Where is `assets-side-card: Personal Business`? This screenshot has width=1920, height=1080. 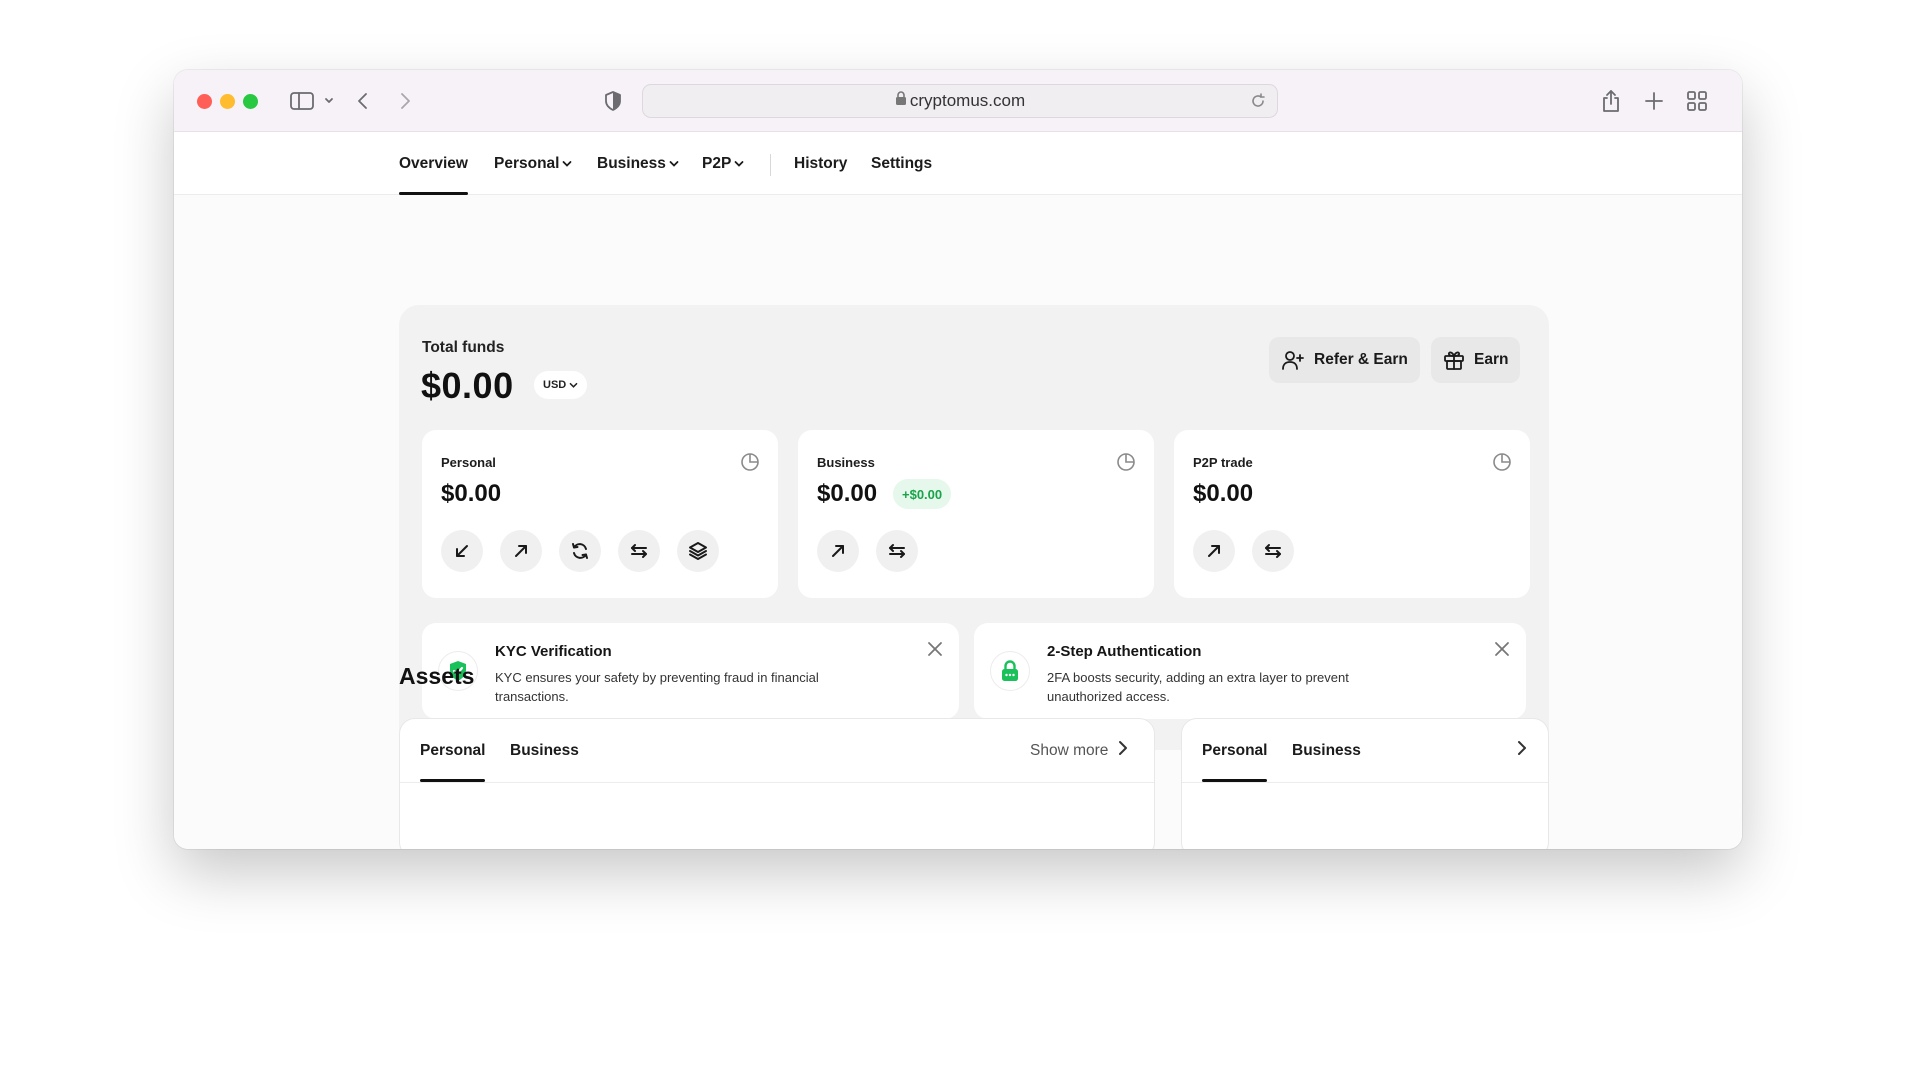
assets-side-card: Personal Business is located at coordinates (1365, 783).